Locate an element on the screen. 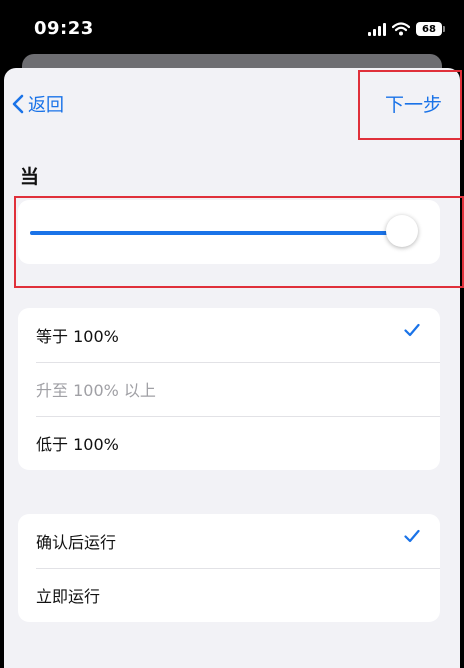 The width and height of the screenshot is (464, 668). section-title: 当 is located at coordinates (30, 177).